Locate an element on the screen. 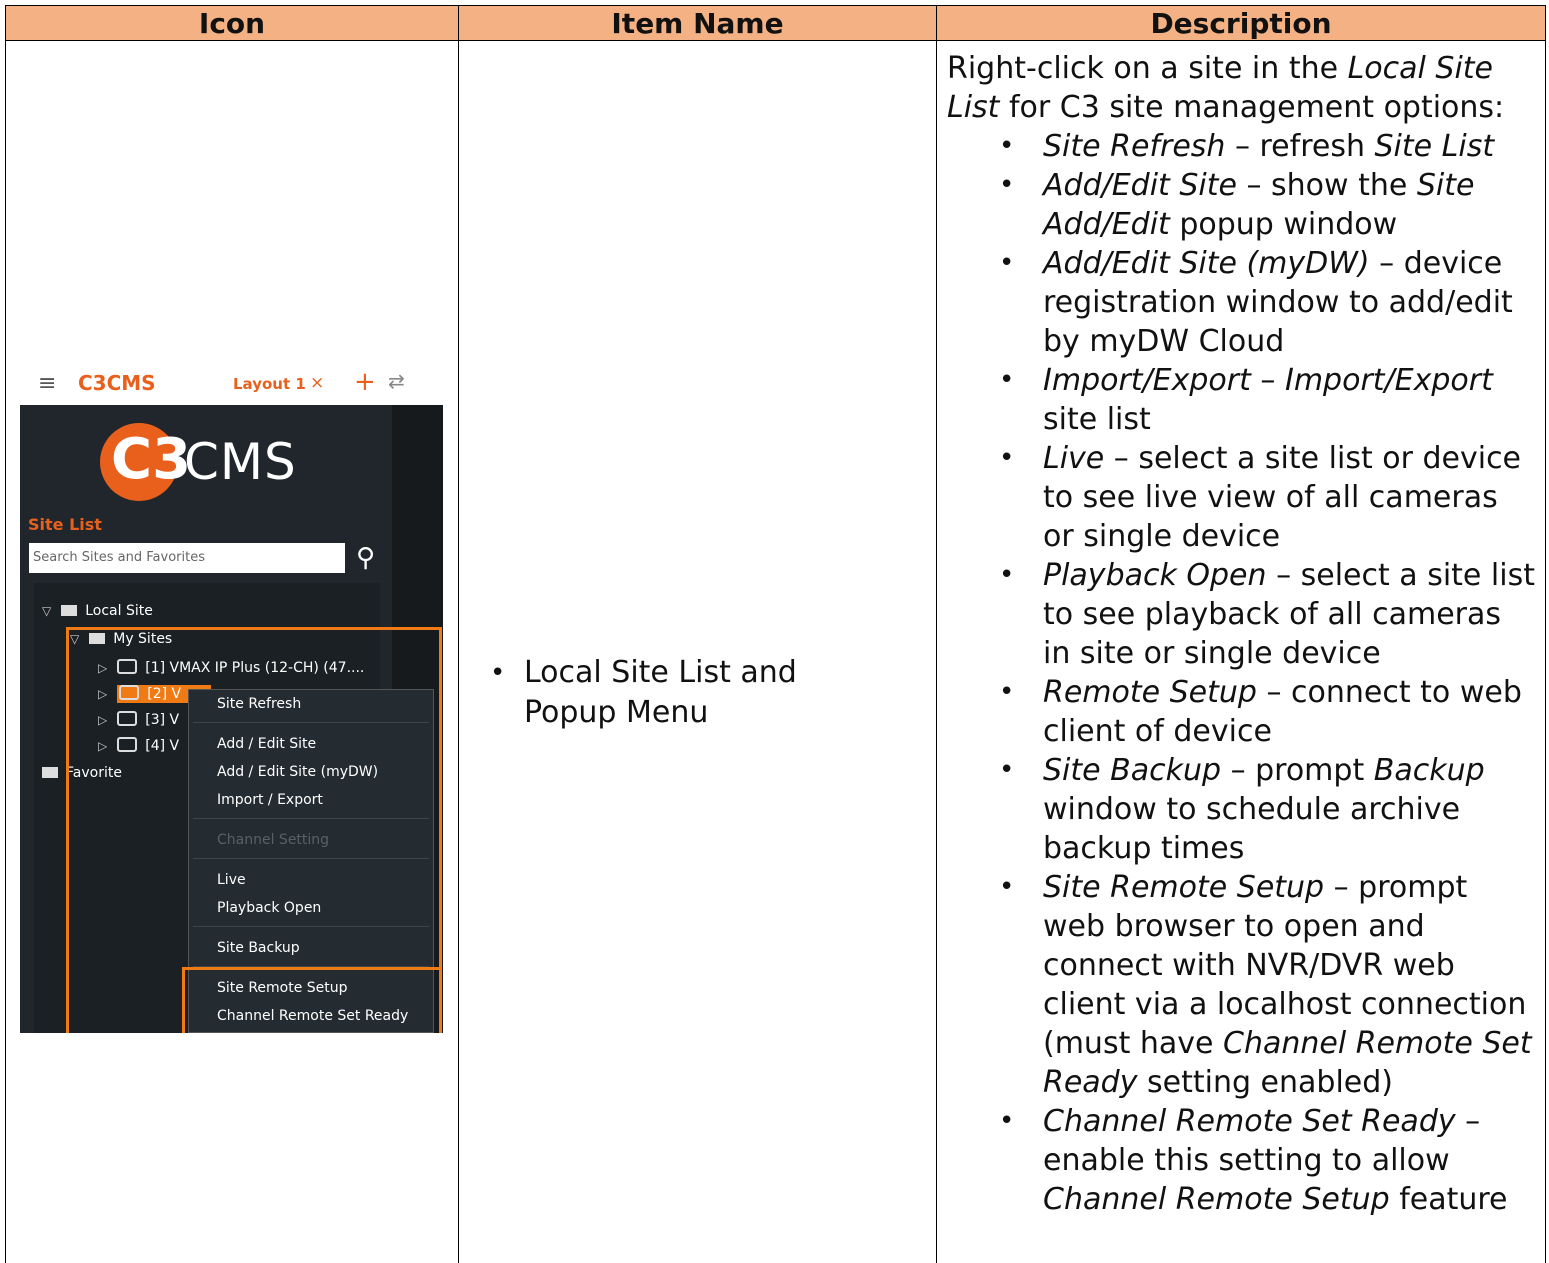 The image size is (1549, 1263). folder-icon is located at coordinates (69, 610).